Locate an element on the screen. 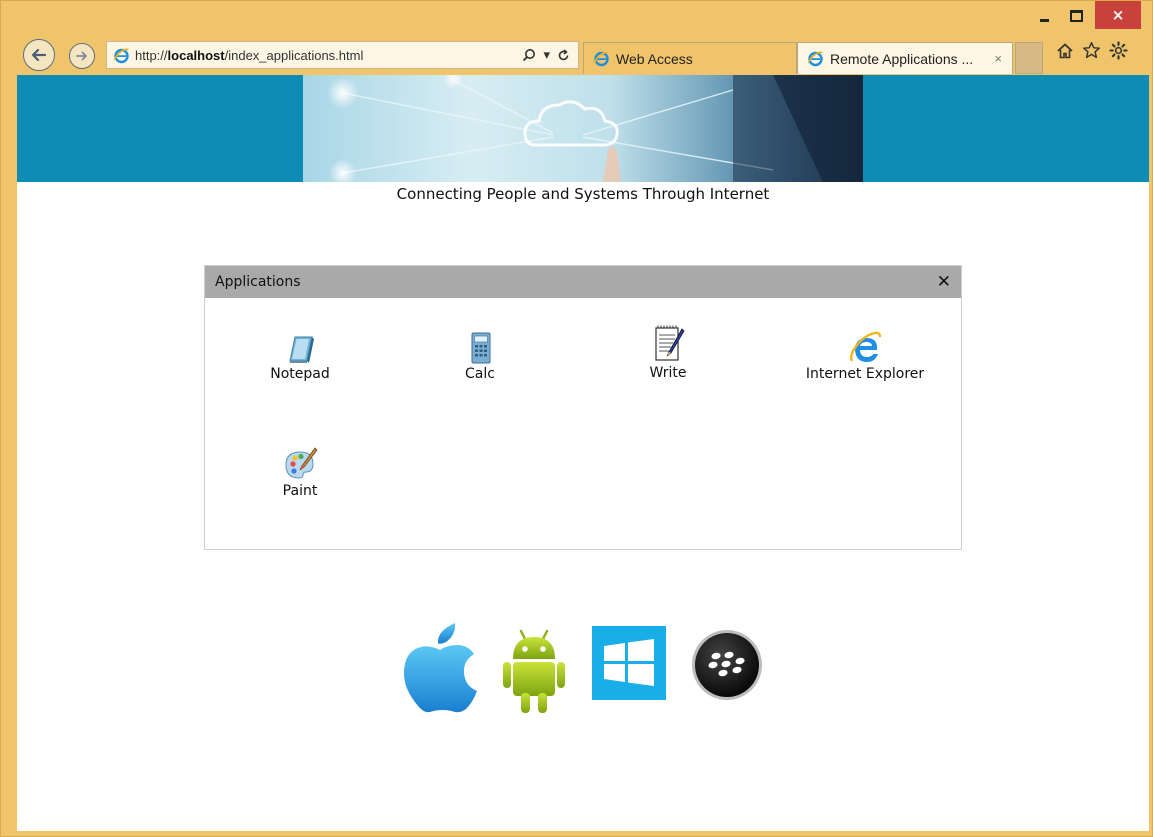 The height and width of the screenshot is (837, 1153). app-label: Calc is located at coordinates (480, 374).